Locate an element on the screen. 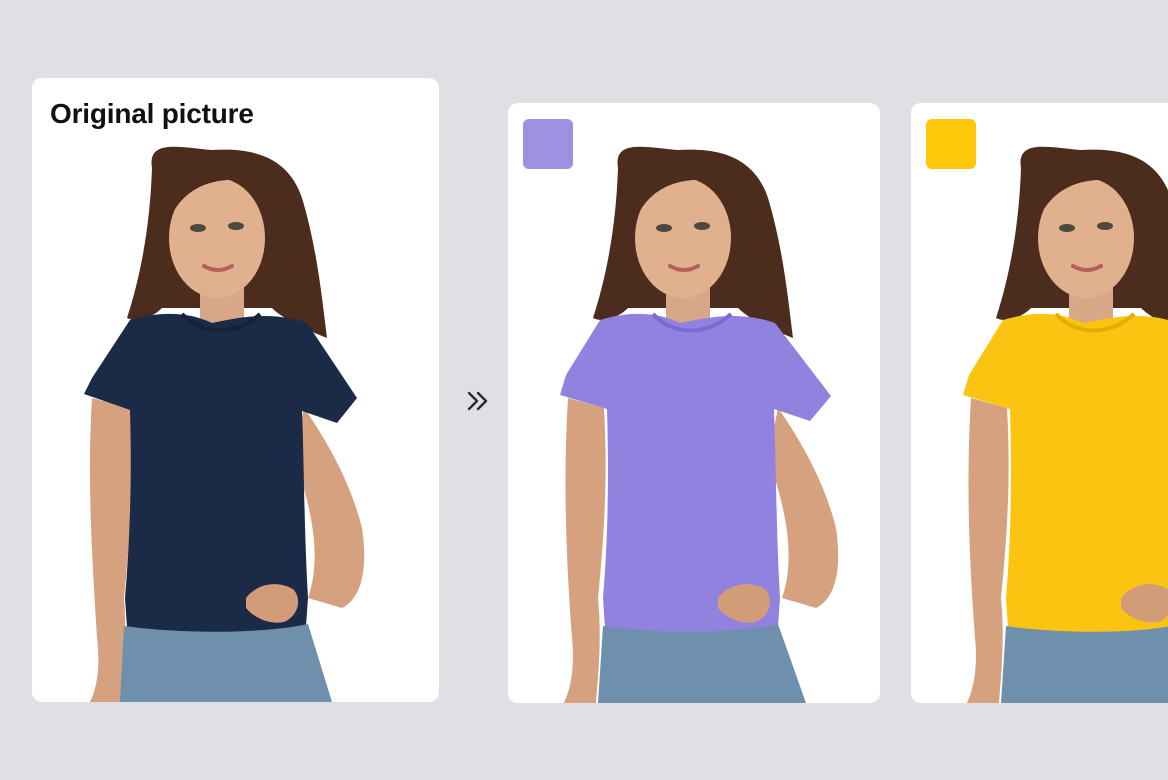 This screenshot has width=1168, height=780. yellow-model-image is located at coordinates (1065, 424).